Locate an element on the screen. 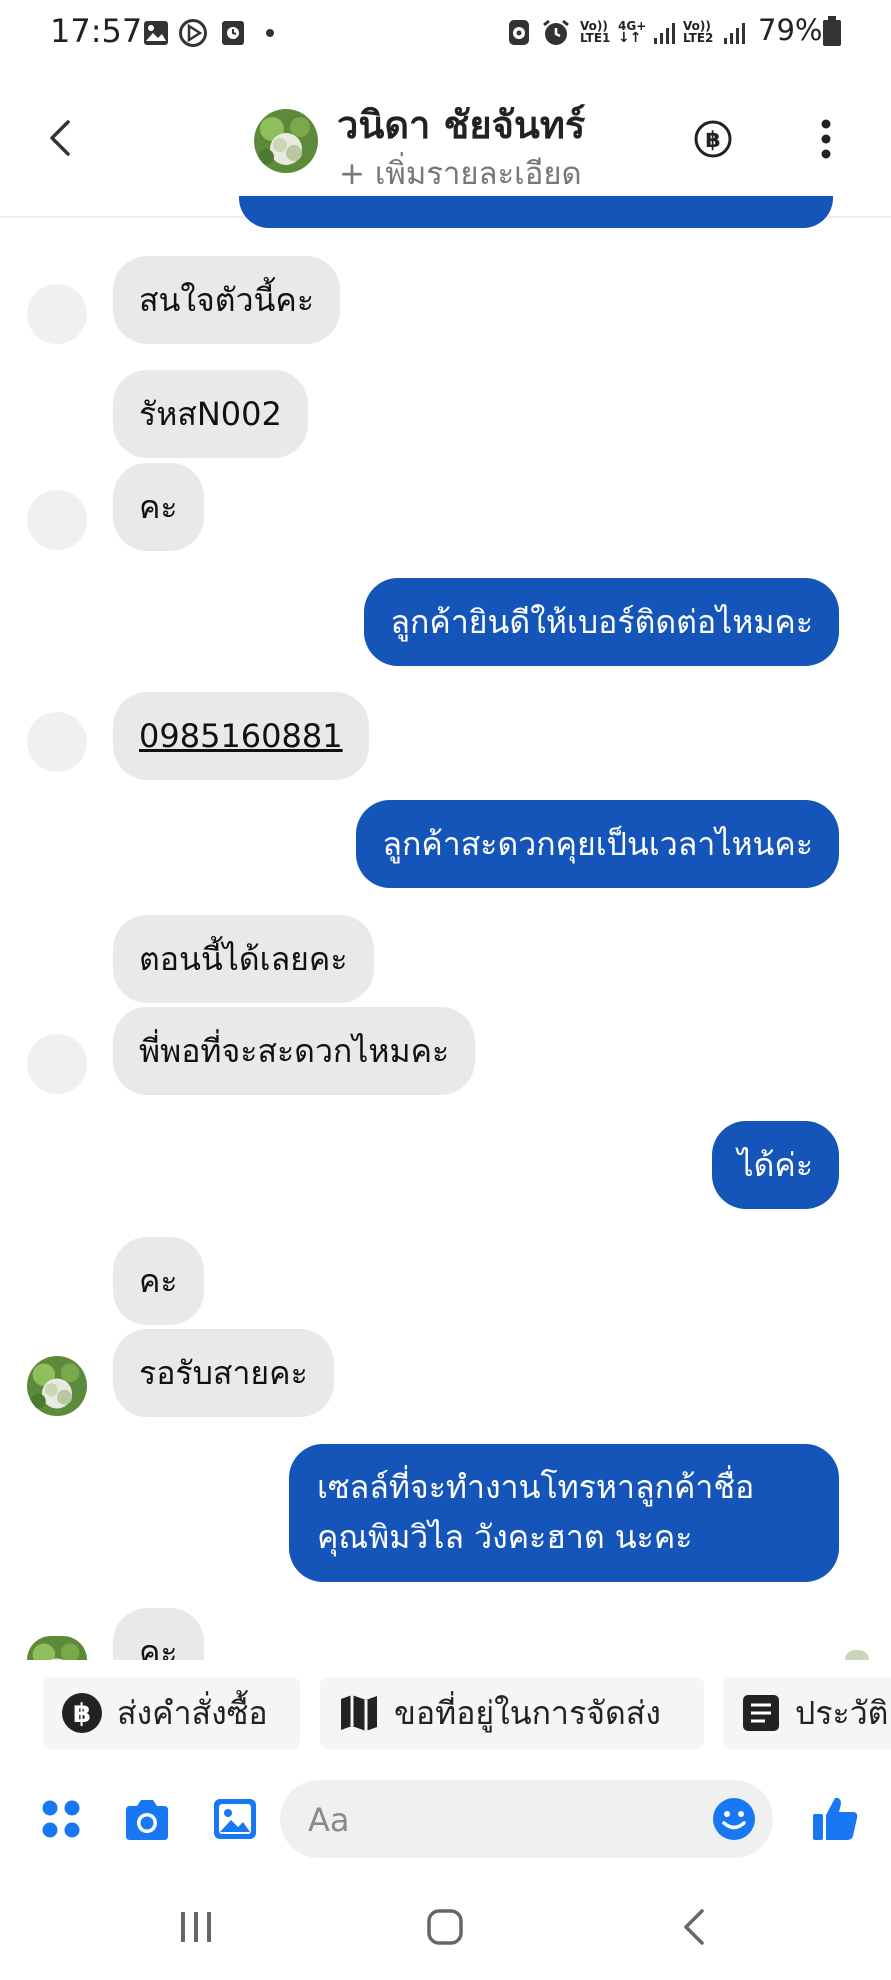 The height and width of the screenshot is (1980, 891). add-details-link: + เพิ่มรายละเอียด is located at coordinates (460, 173).